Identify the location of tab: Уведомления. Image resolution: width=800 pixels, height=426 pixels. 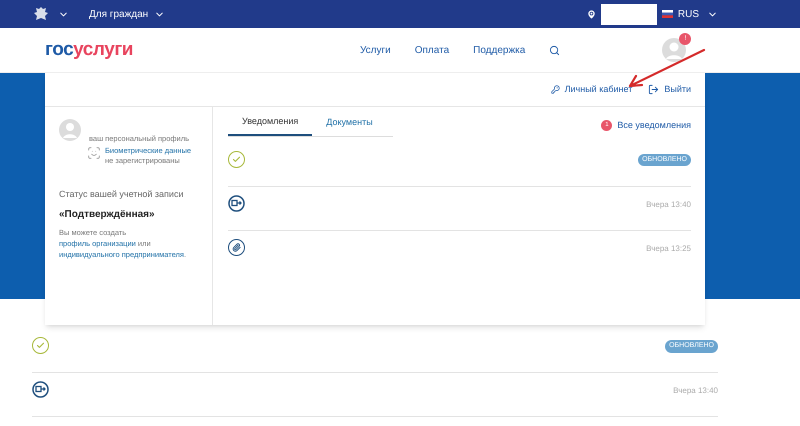
(270, 125).